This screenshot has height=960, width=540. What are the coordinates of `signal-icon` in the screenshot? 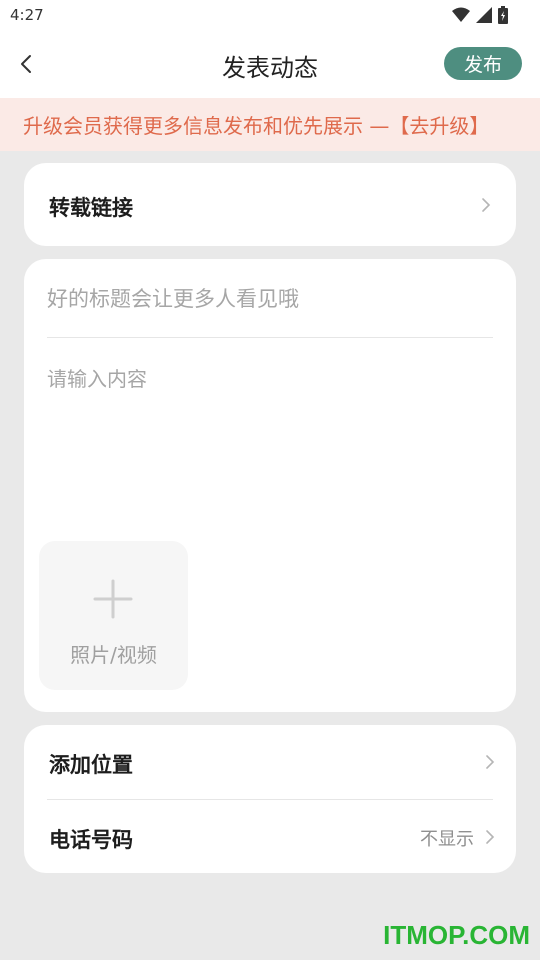 It's located at (484, 15).